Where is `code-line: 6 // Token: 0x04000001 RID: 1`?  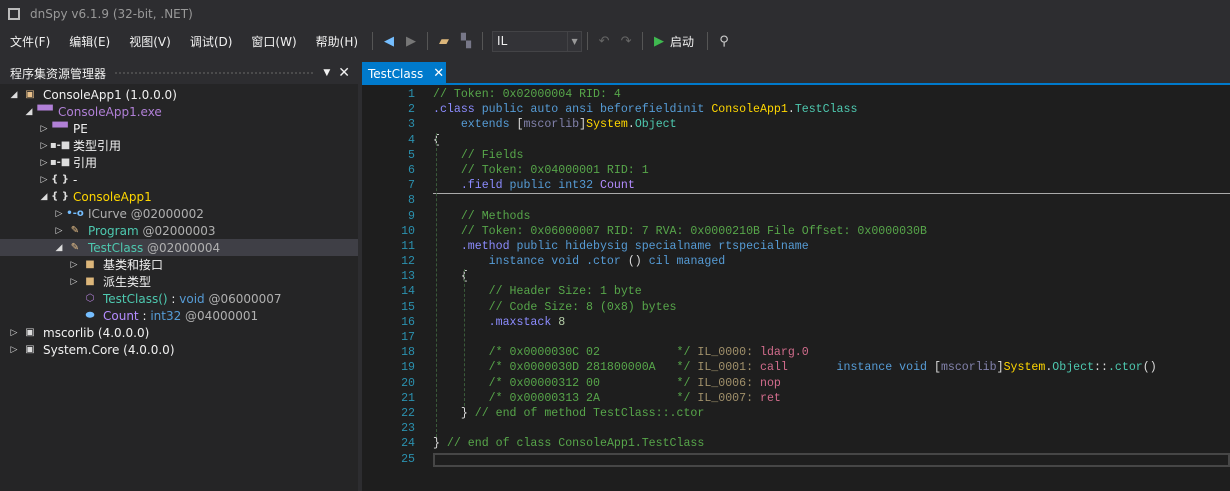
code-line: 6 // Token: 0x04000001 RID: 1 is located at coordinates (796, 170).